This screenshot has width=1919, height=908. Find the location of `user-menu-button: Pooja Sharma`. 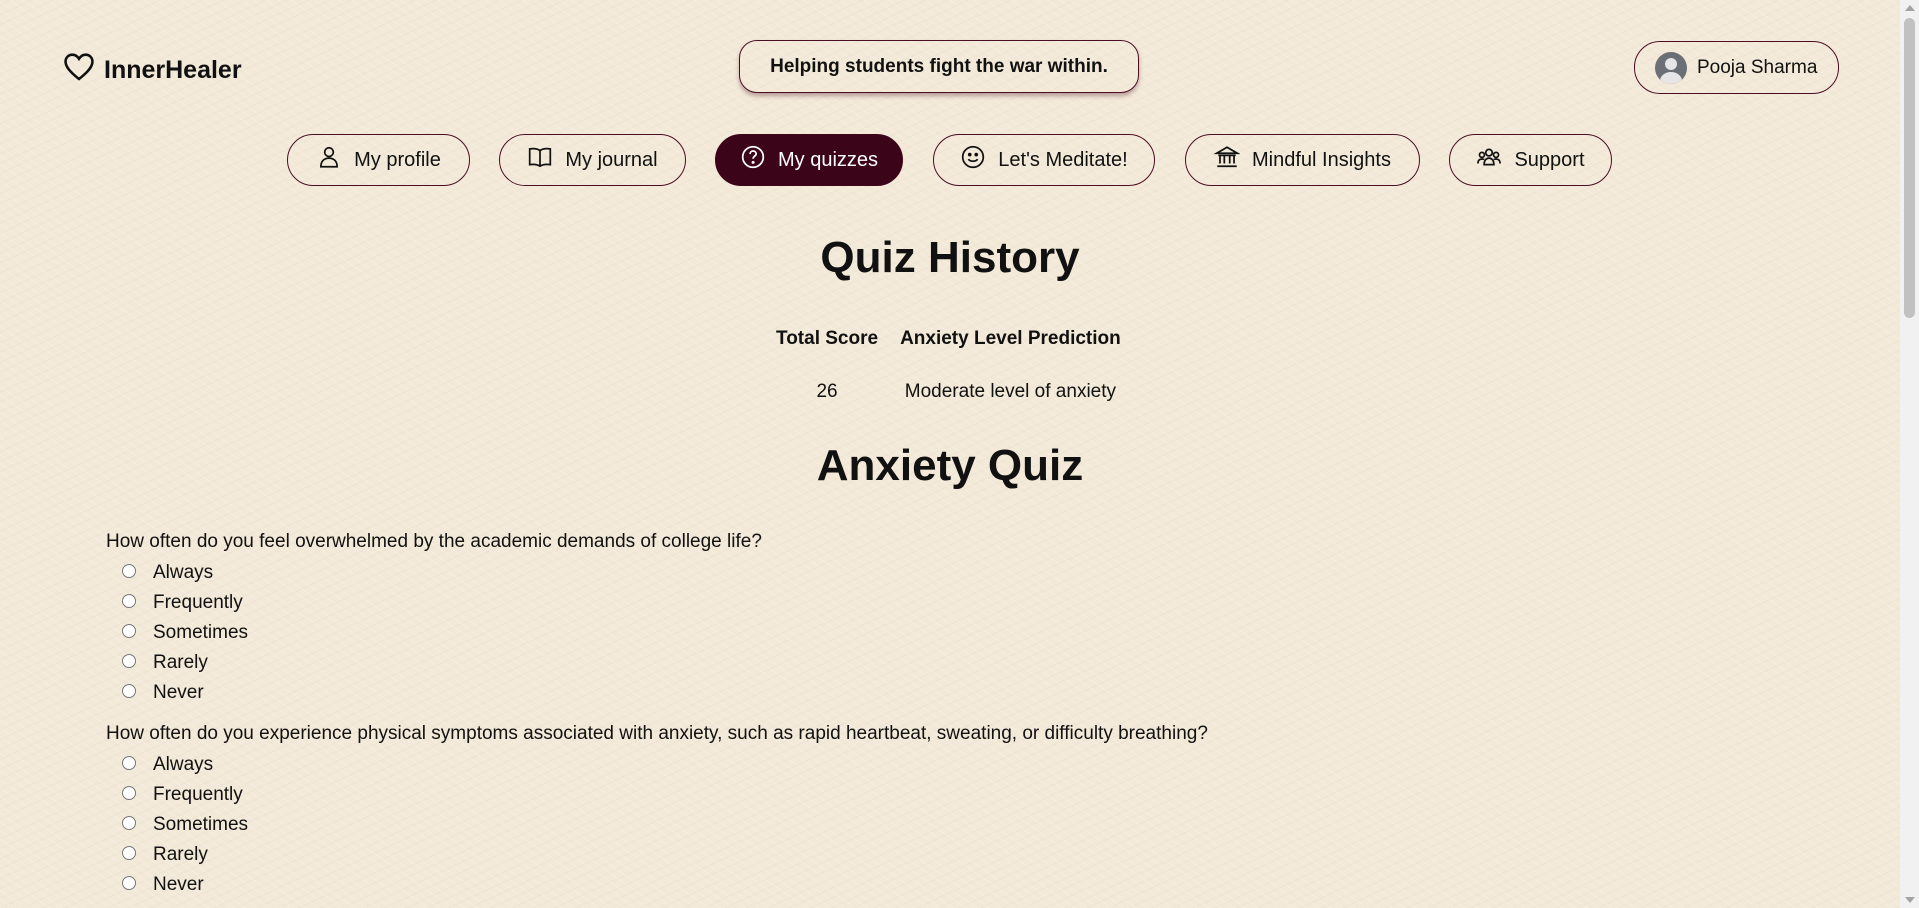

user-menu-button: Pooja Sharma is located at coordinates (1736, 67).